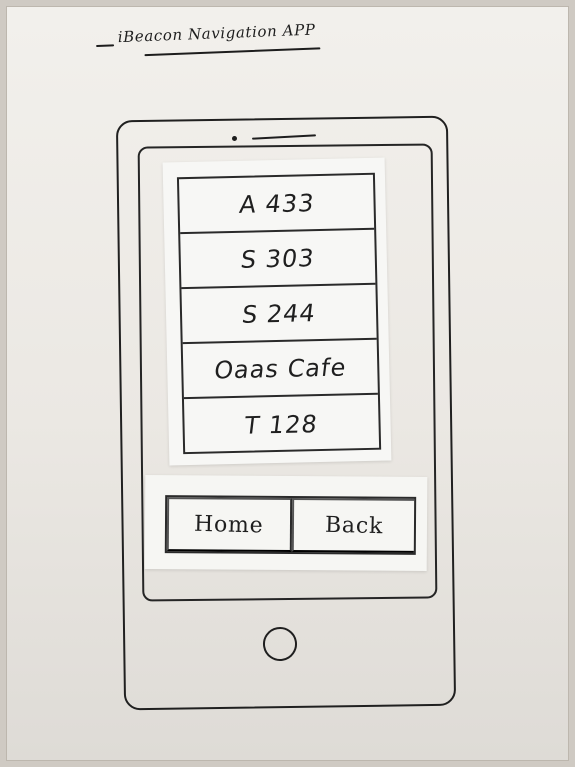 This screenshot has height=767, width=575. I want to click on location-list: A 433 S 303 S 244 Oaas Cafe T 128, so click(279, 313).